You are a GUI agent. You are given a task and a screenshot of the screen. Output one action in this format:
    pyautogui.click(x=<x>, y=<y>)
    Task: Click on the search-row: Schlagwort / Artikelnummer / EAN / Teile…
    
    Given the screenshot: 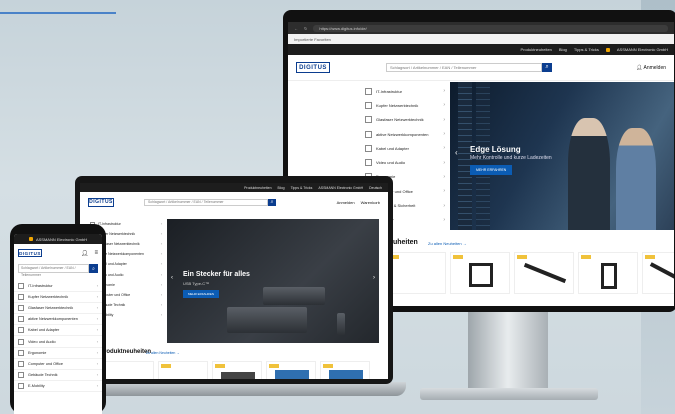 What is the action you would take?
    pyautogui.click(x=58, y=270)
    